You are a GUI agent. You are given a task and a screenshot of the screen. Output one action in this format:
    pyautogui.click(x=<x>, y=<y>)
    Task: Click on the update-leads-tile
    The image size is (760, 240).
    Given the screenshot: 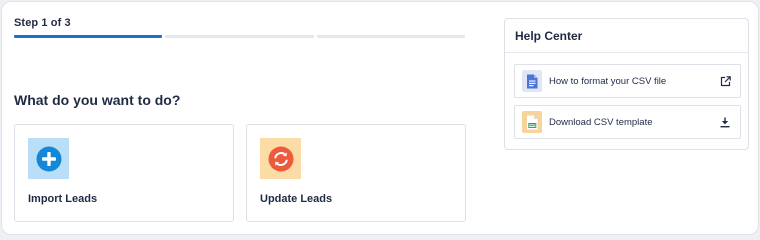 What is the action you would take?
    pyautogui.click(x=280, y=158)
    